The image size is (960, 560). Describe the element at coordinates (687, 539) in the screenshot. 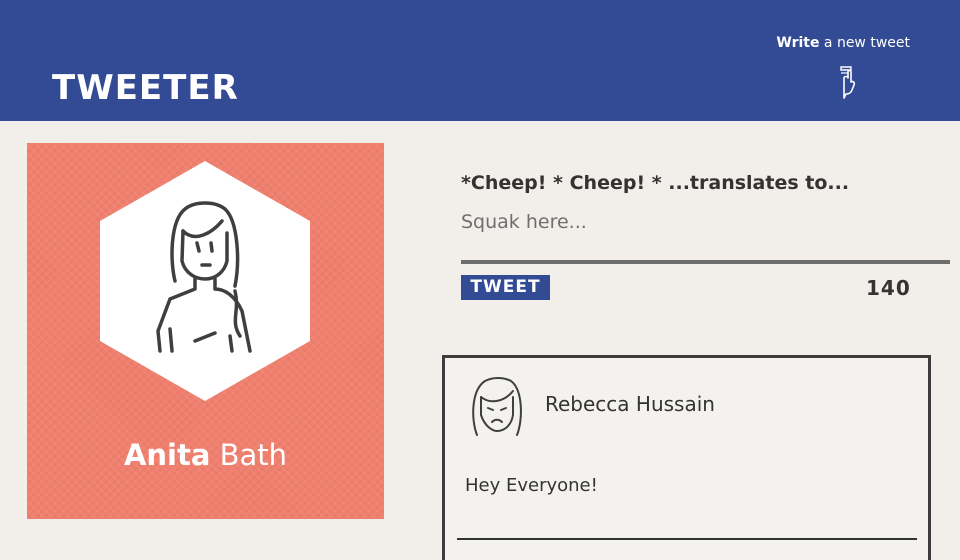

I see `tweet-divider` at that location.